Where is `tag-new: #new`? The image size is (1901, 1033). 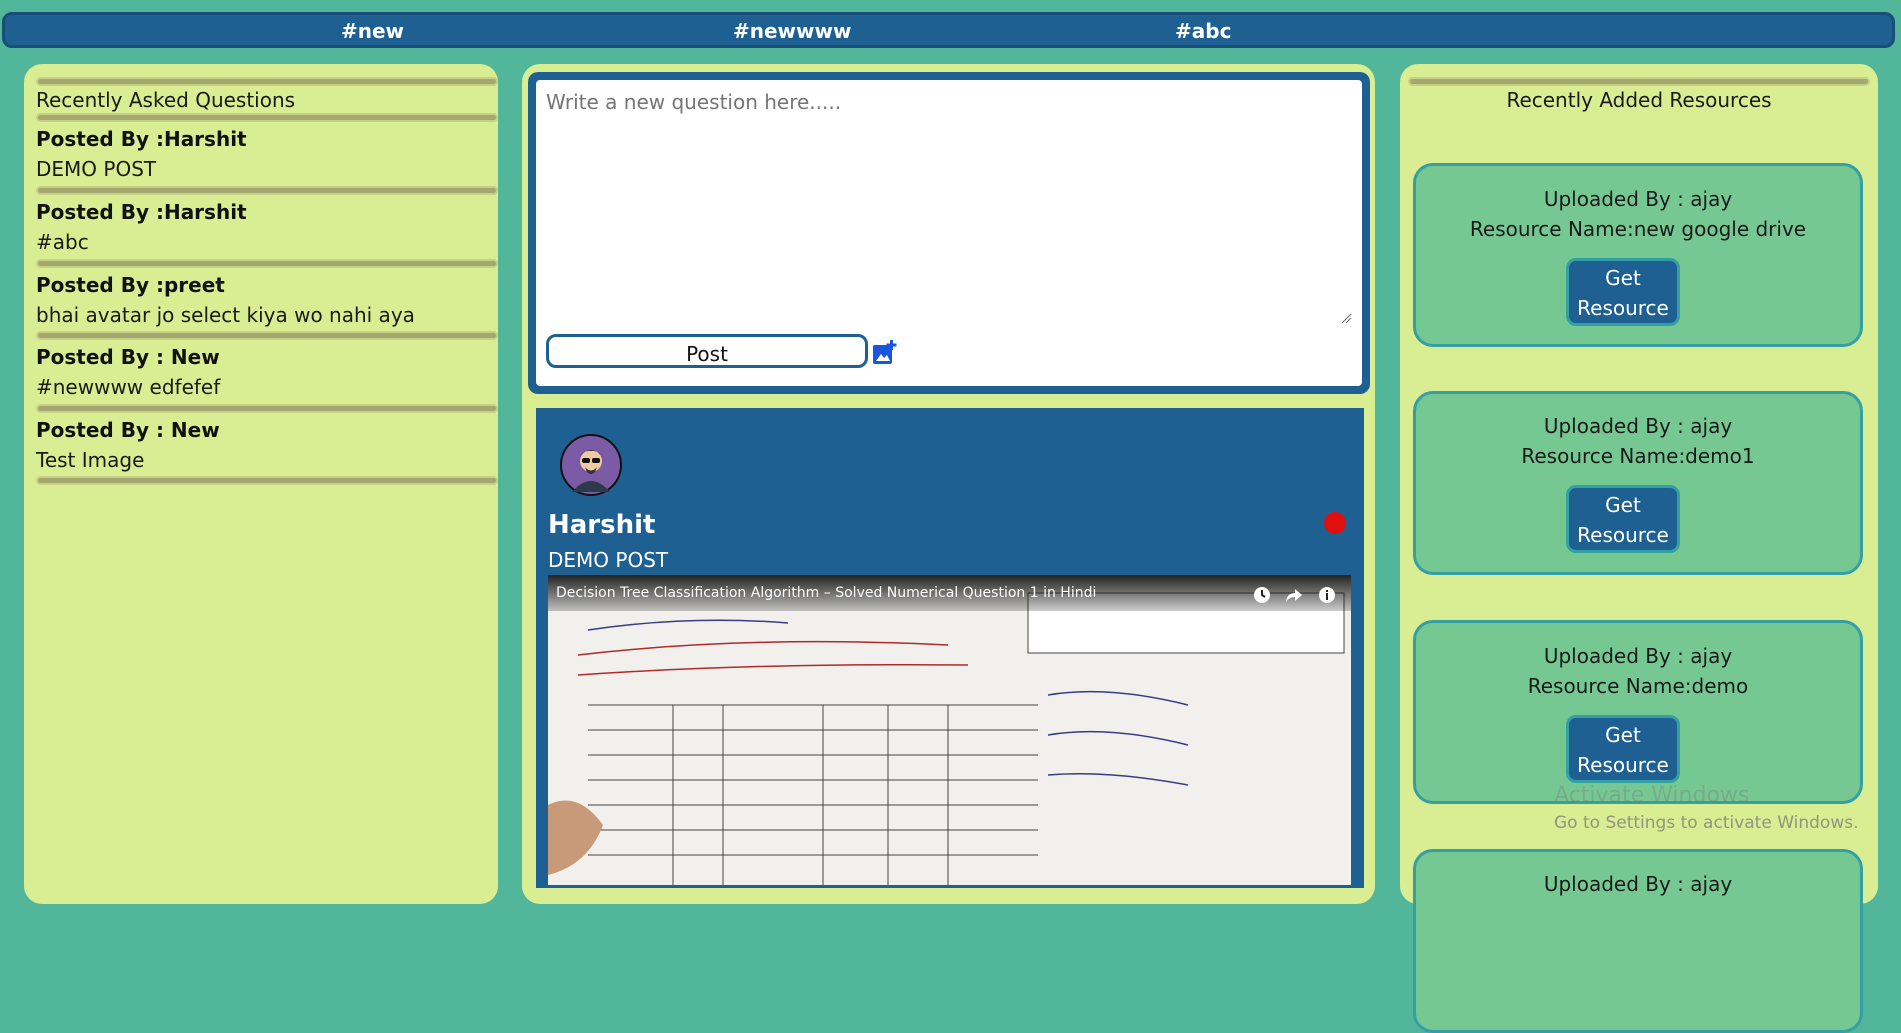
tag-new: #new is located at coordinates (372, 31).